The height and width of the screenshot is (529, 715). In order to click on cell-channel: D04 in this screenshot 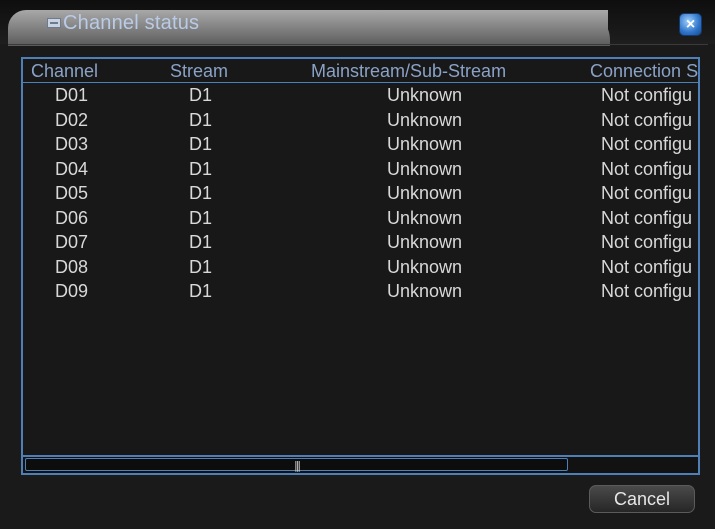, I will do `click(72, 168)`.